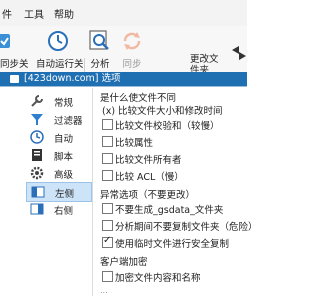 The height and width of the screenshot is (297, 320). I want to click on checkbox-label: 使用临时文件进行安全复制, so click(172, 244).